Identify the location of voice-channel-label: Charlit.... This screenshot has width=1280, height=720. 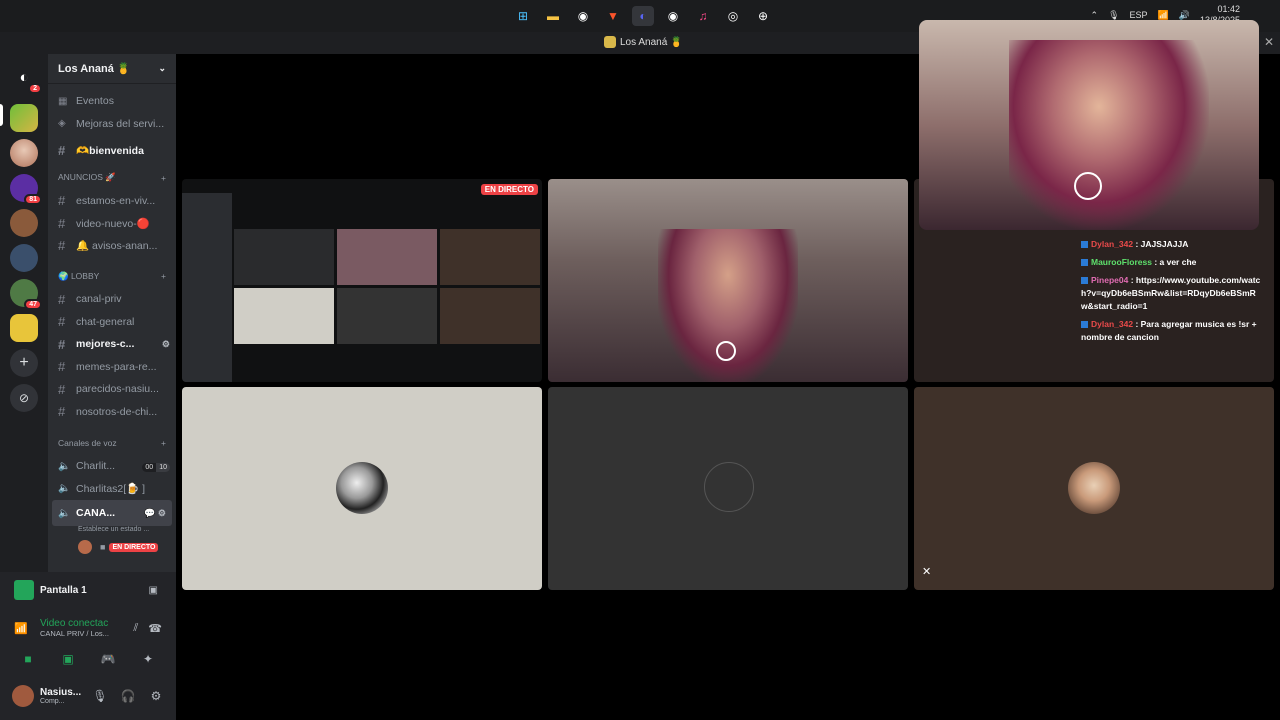
(96, 466).